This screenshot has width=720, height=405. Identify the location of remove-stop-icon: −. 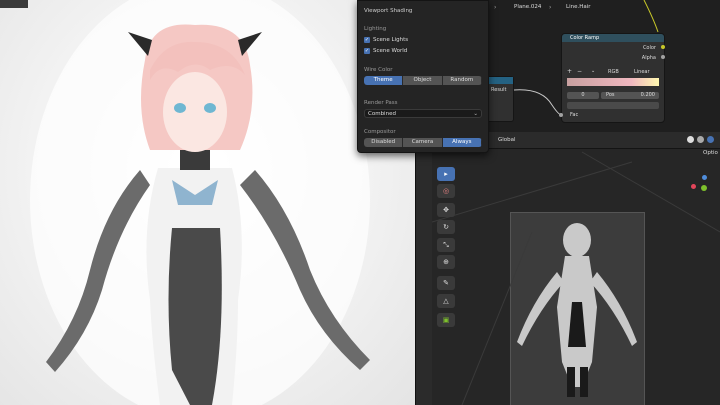
(579, 71).